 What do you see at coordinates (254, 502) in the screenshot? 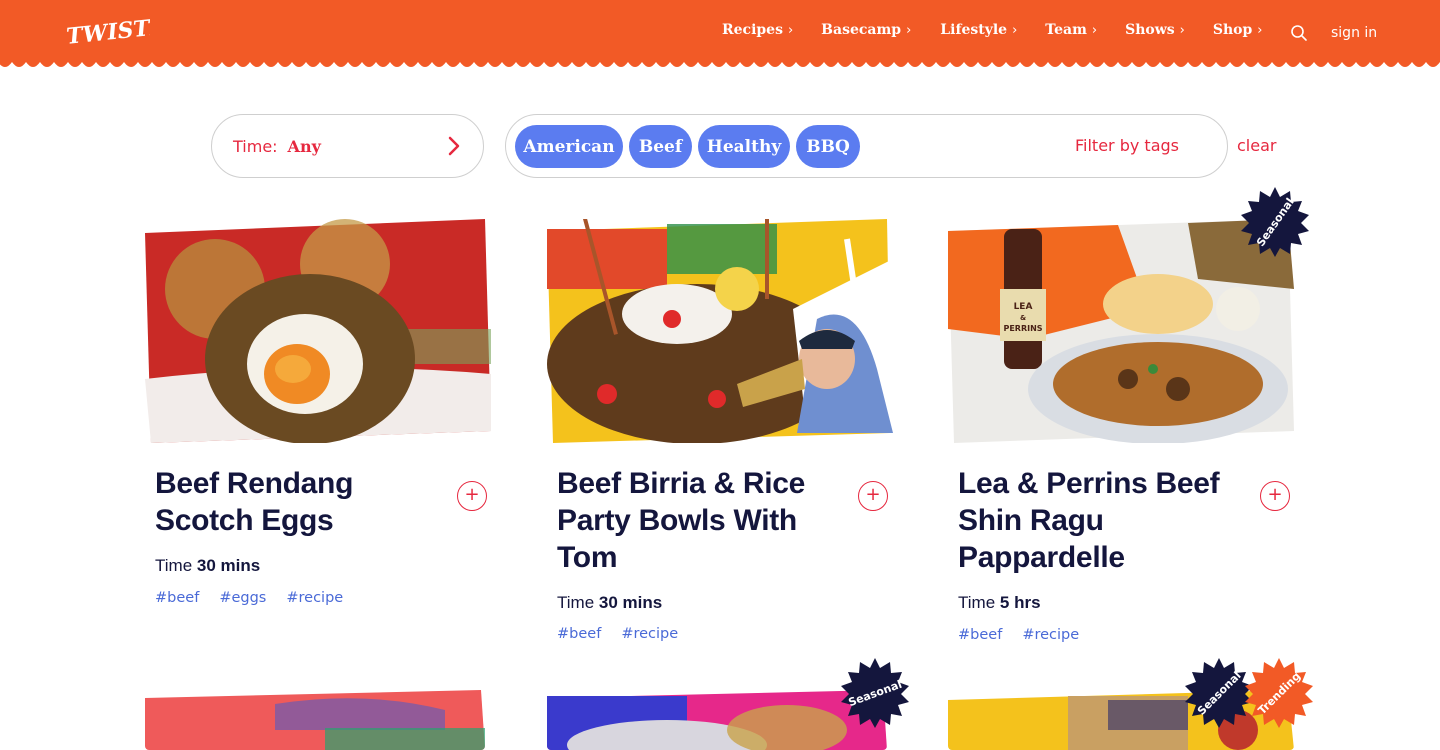
I see `recipe-title: Beef Rendang Scotch Eggs` at bounding box center [254, 502].